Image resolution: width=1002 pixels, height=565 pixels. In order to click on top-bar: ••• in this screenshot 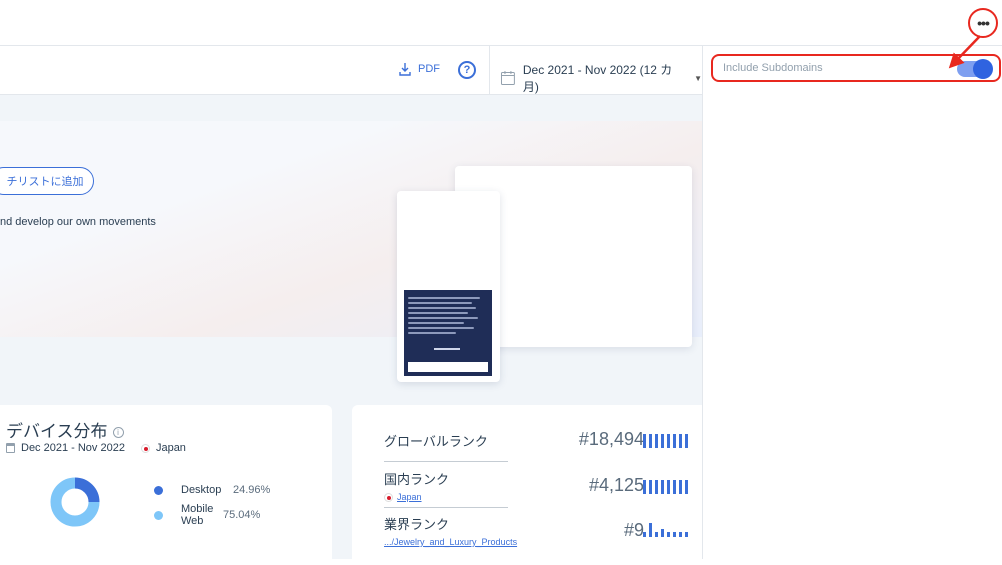, I will do `click(501, 23)`.